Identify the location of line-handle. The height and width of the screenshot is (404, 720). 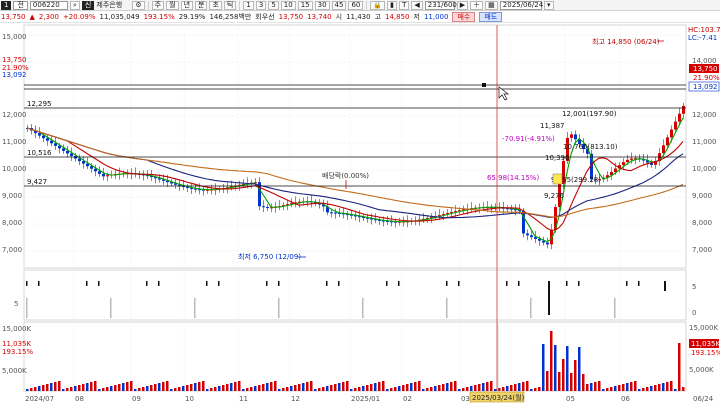
(484, 85).